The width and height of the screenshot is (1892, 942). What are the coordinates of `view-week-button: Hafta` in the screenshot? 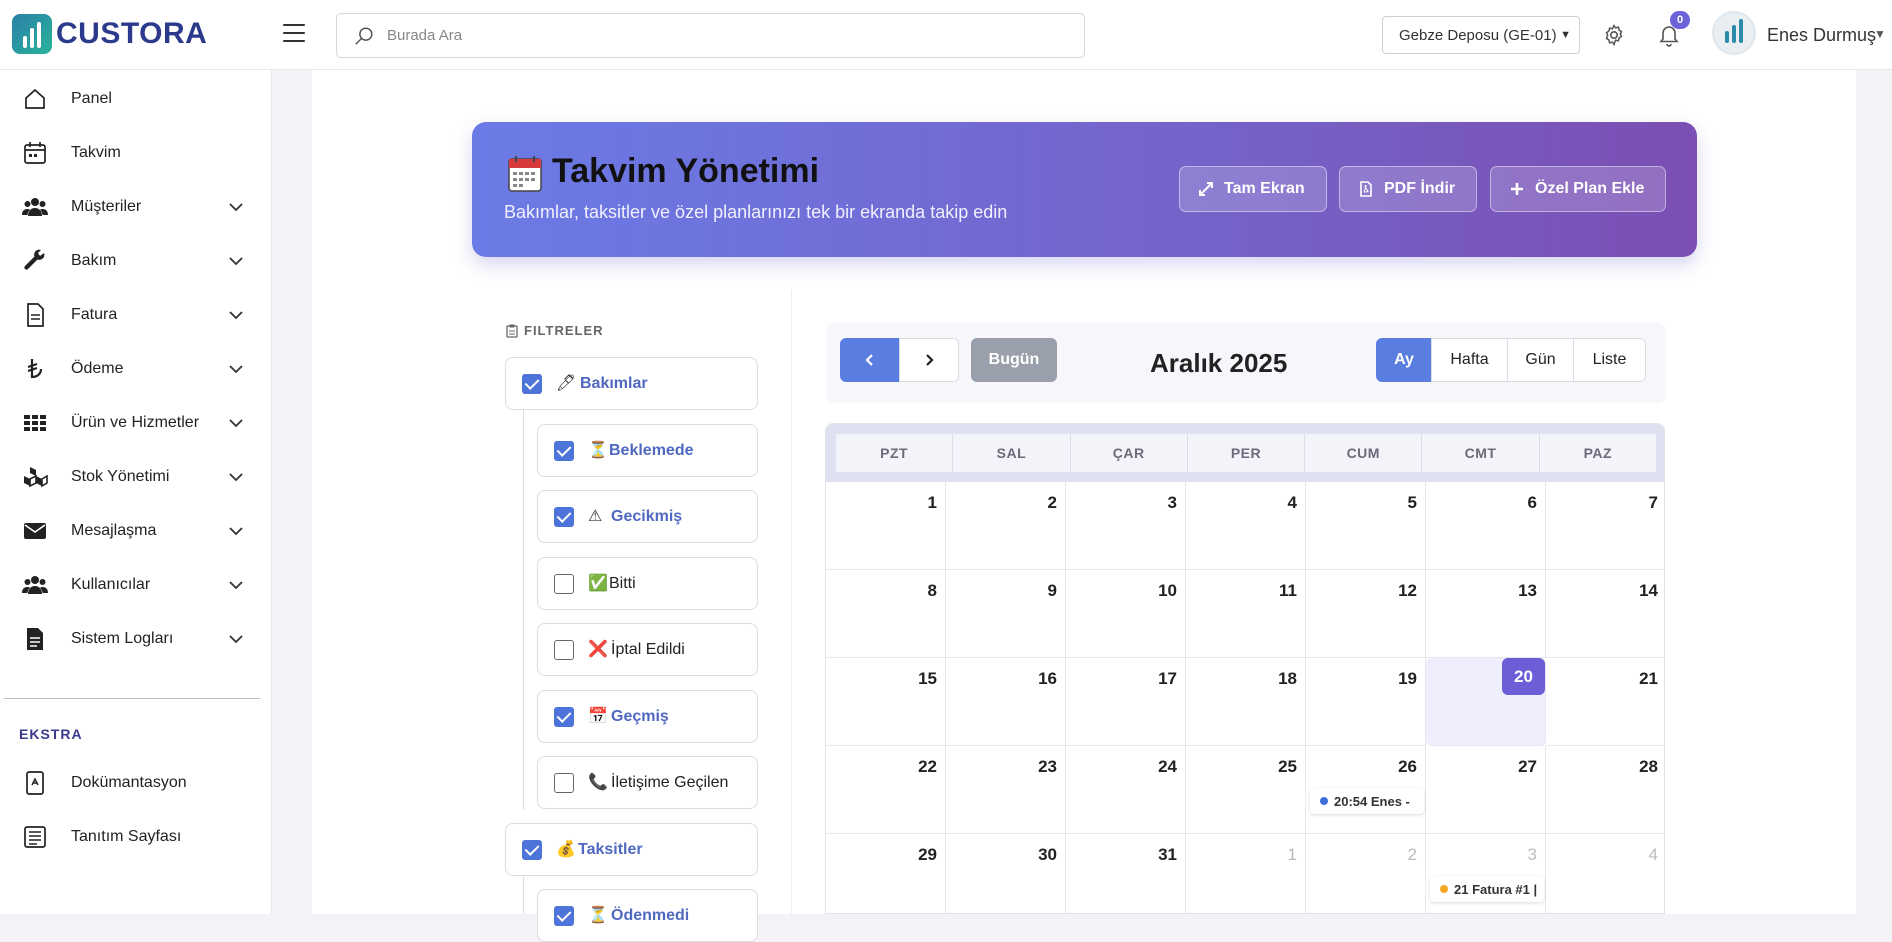 It's located at (1469, 360).